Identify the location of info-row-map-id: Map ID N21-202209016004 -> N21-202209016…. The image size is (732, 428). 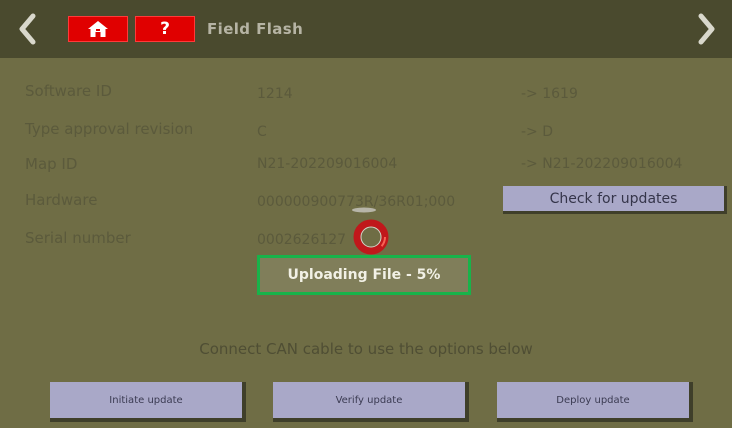
(366, 167).